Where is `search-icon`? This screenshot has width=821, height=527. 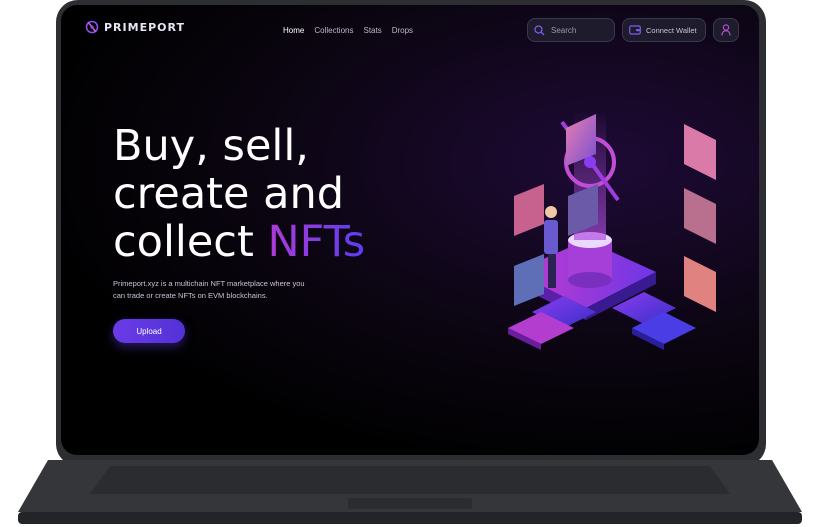 search-icon is located at coordinates (539, 29).